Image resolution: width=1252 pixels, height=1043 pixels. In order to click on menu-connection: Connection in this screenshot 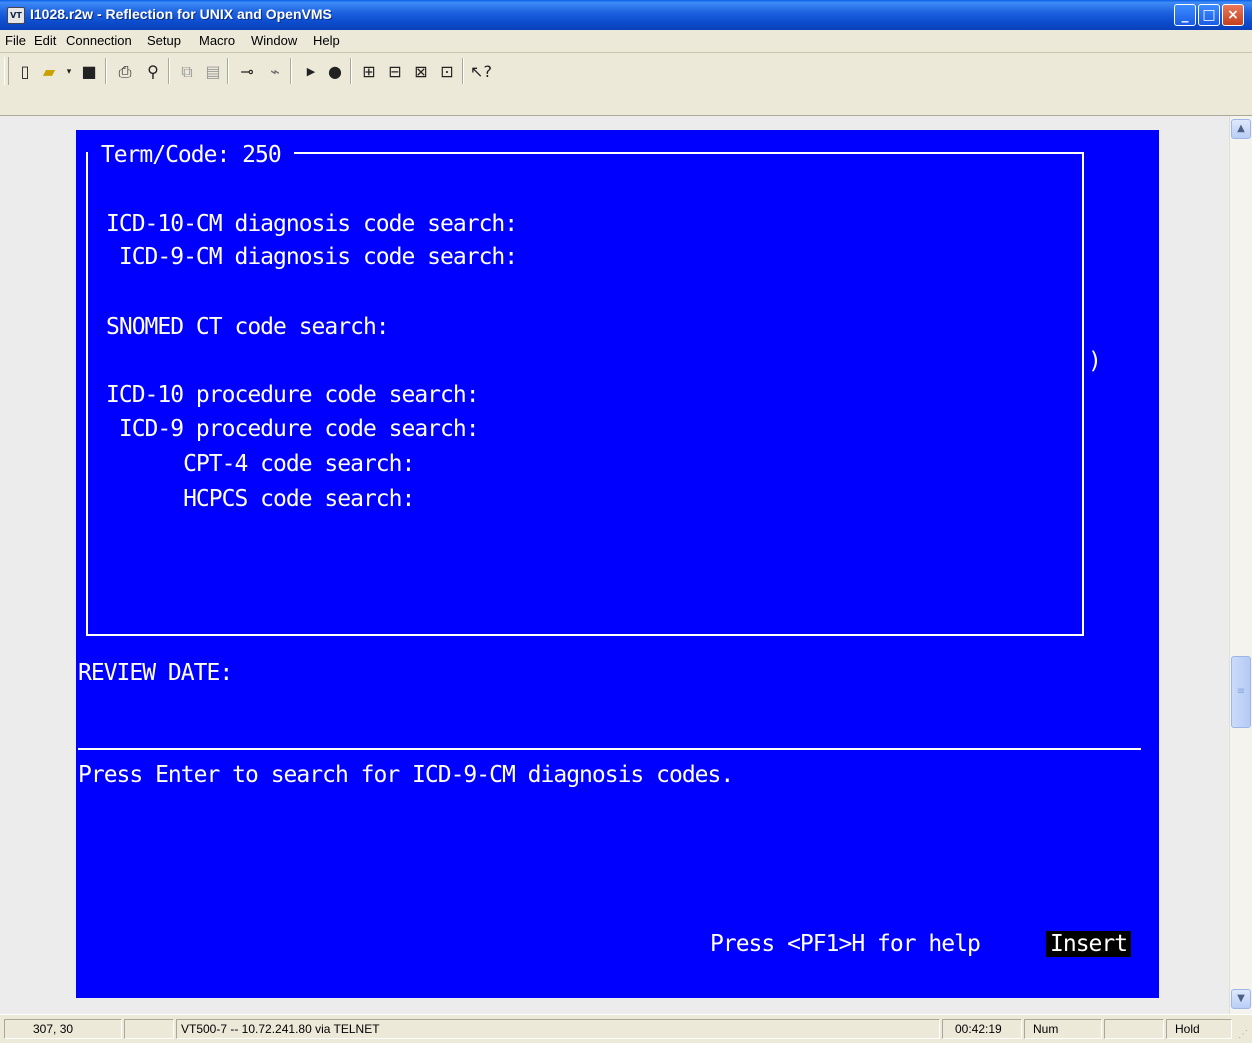, I will do `click(99, 40)`.